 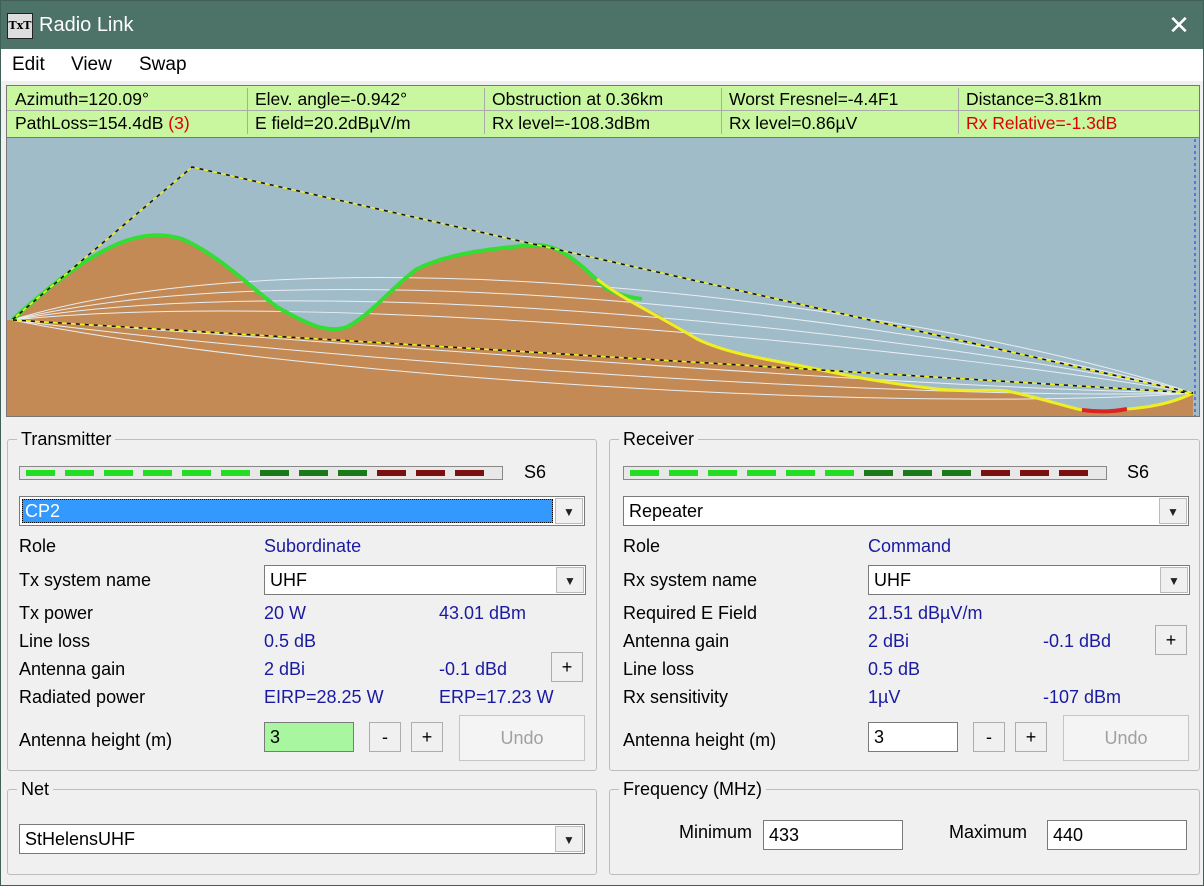 What do you see at coordinates (86, 25) in the screenshot?
I see `window-title: Radio Link` at bounding box center [86, 25].